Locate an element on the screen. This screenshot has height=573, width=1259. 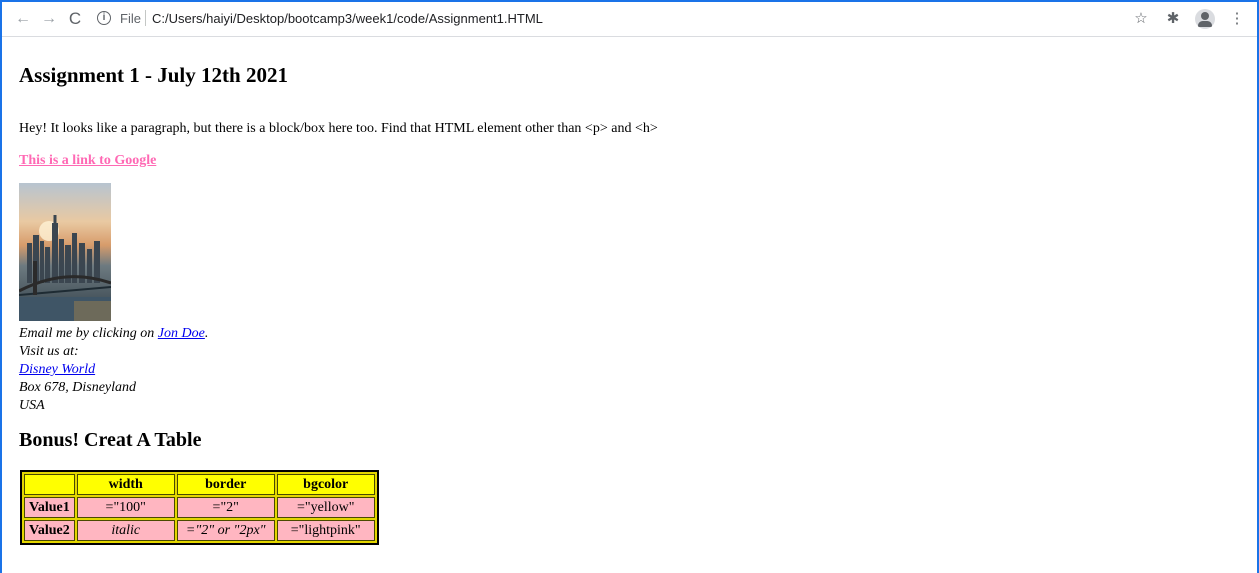
box-line: Box 678, Disneyland is located at coordinates (78, 387).